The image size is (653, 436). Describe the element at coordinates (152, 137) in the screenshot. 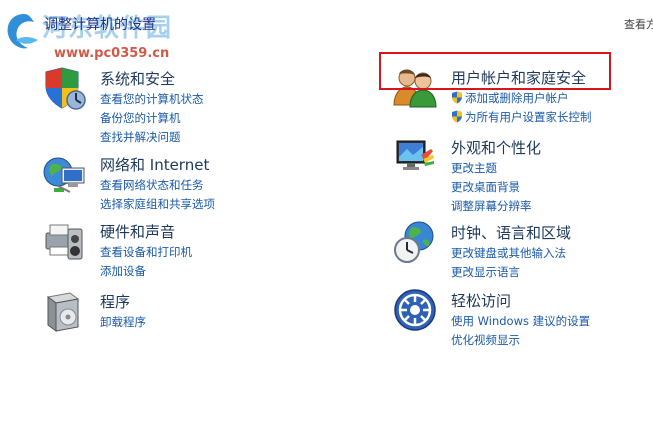

I see `link-find-fix-problems: 查找并解决问题` at that location.